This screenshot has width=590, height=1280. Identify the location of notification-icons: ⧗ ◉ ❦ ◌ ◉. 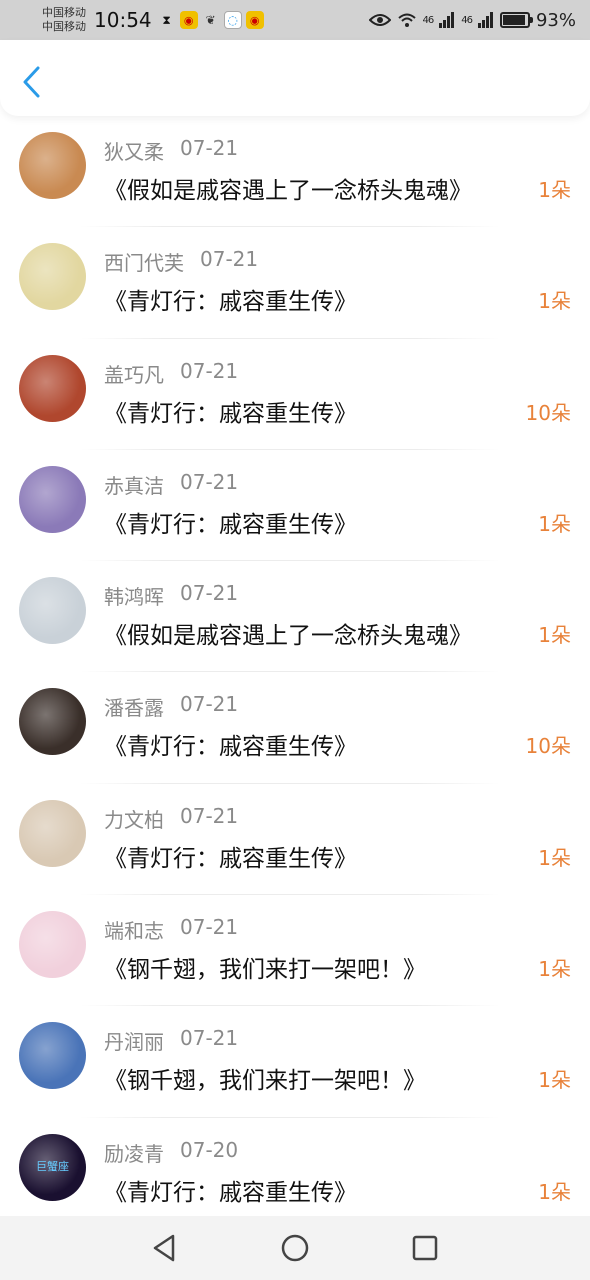
(211, 20).